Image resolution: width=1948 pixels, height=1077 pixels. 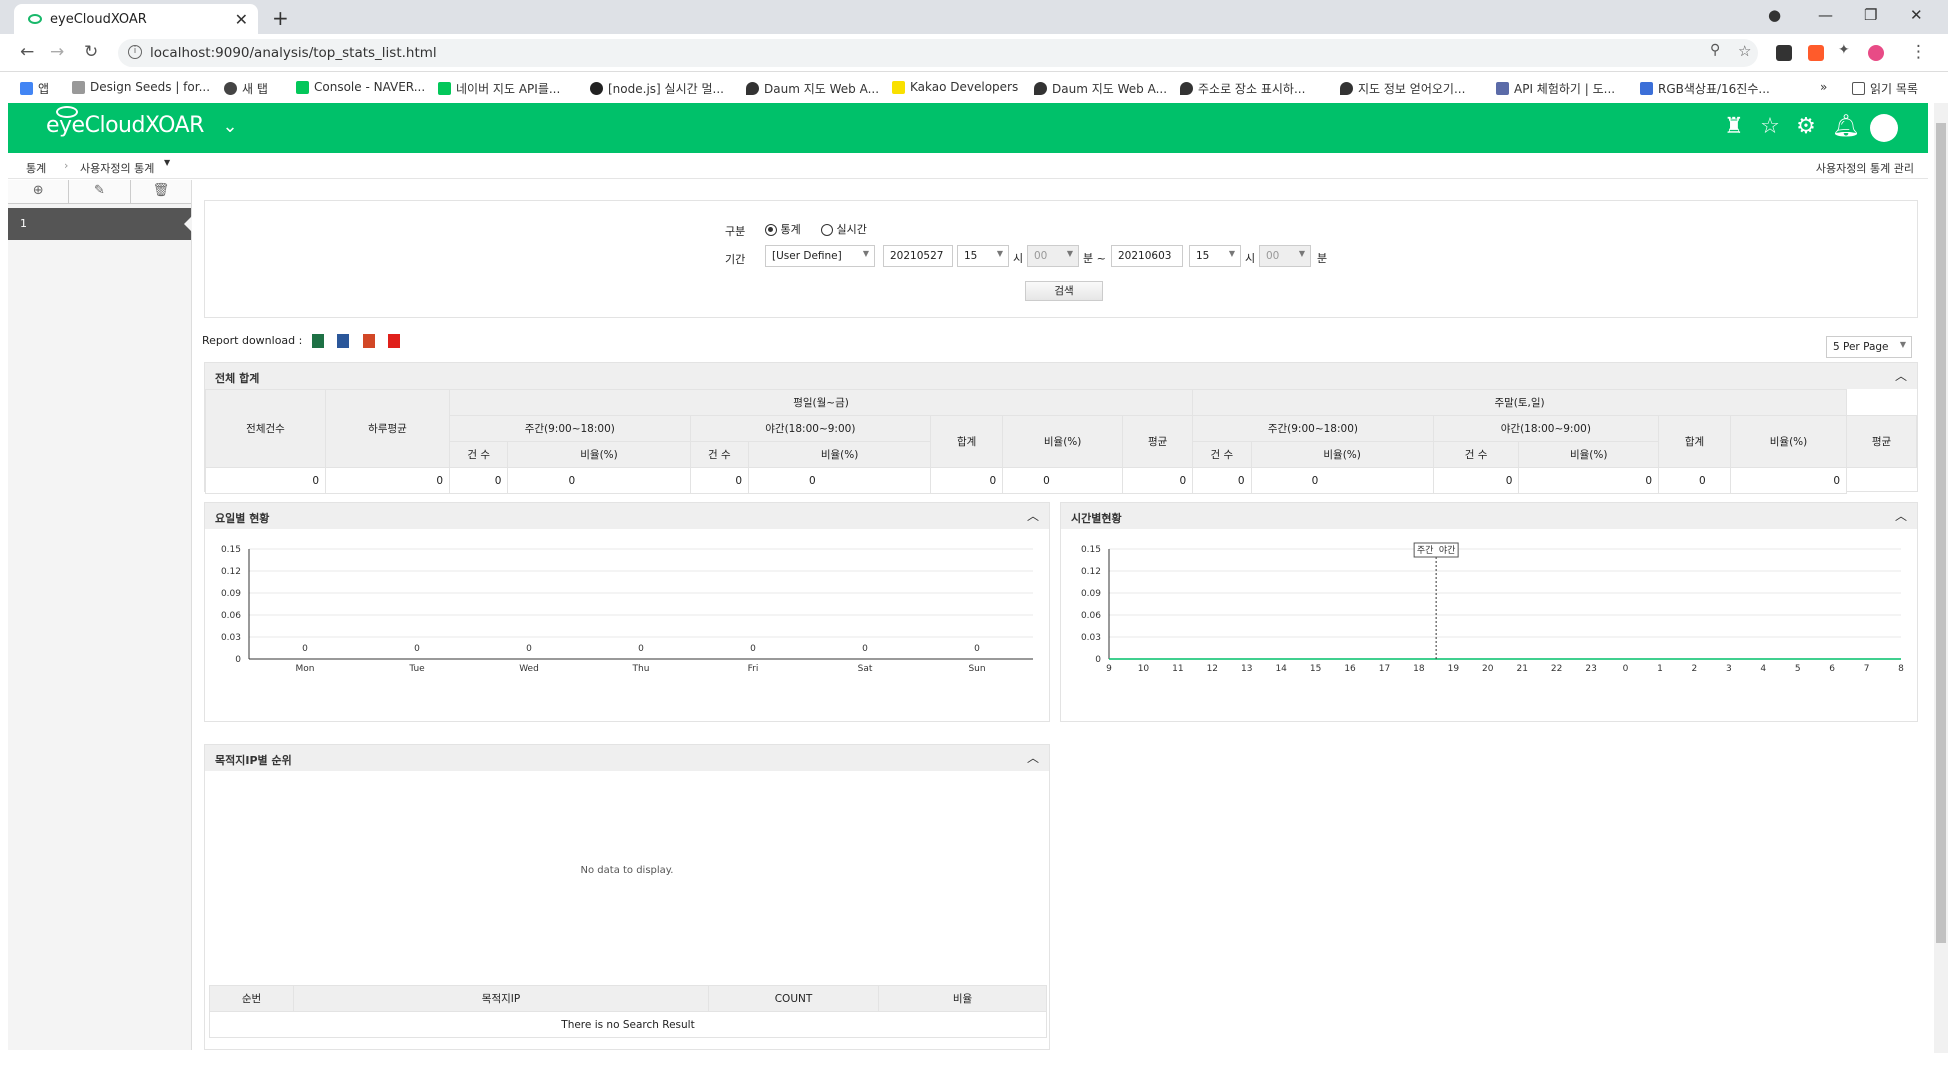 What do you see at coordinates (827, 230) in the screenshot?
I see `radio-unchecked-icon` at bounding box center [827, 230].